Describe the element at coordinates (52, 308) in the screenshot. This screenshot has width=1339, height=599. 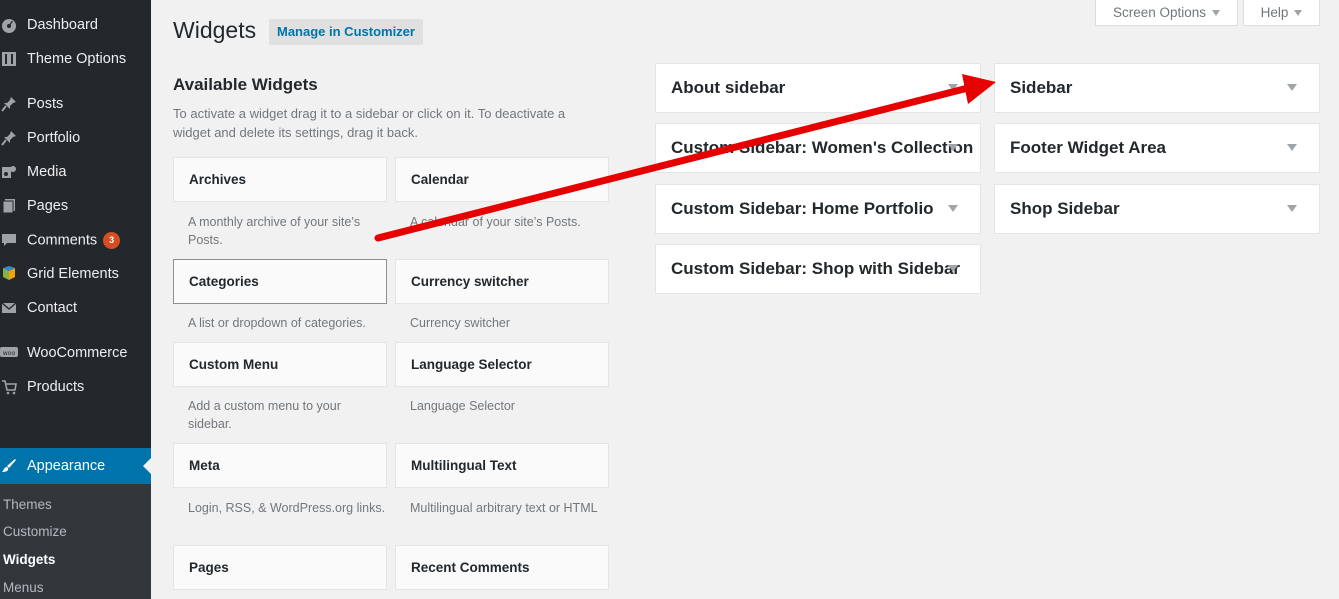
I see `menu-label: Contact` at that location.